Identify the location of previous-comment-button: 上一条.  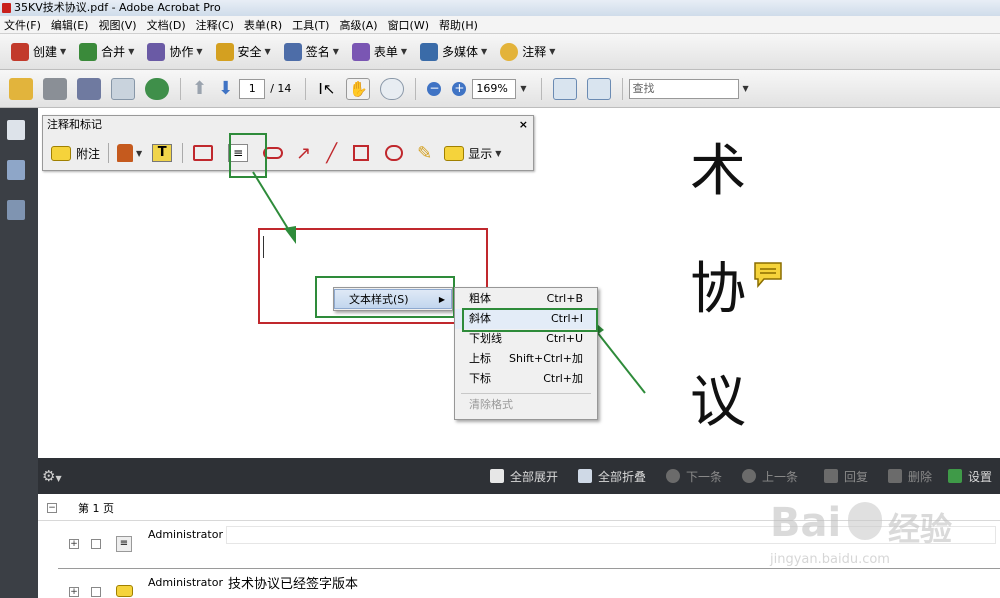
(770, 476).